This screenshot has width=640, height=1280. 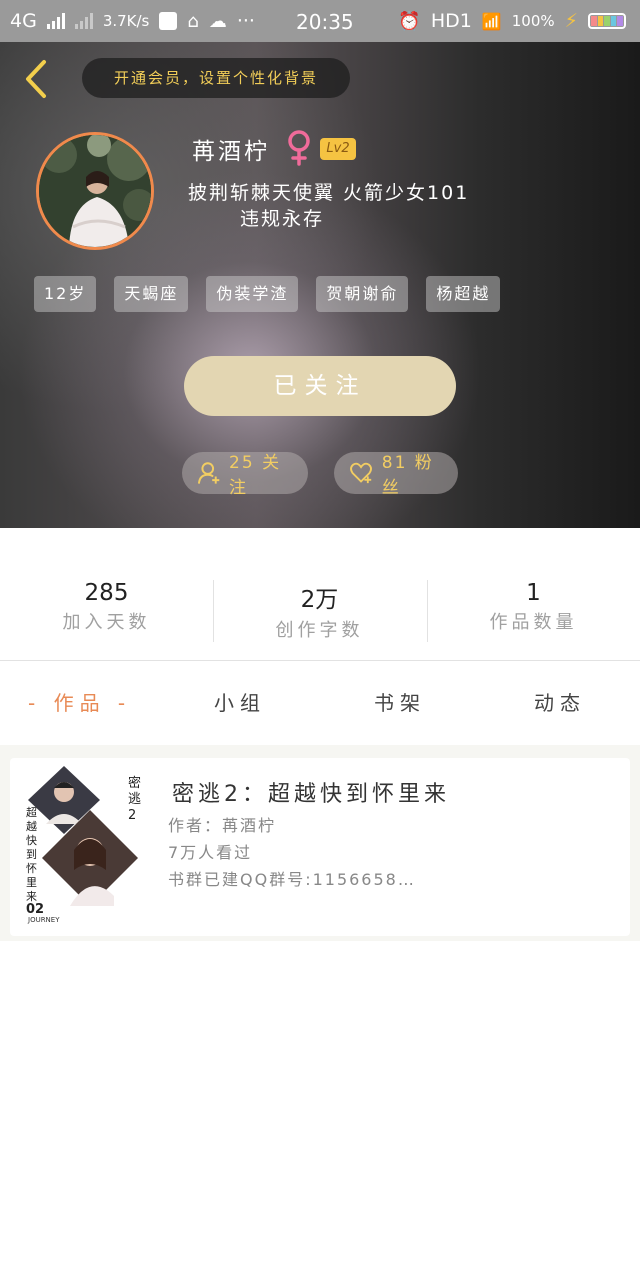 What do you see at coordinates (533, 622) in the screenshot?
I see `stat-label: 作品数量` at bounding box center [533, 622].